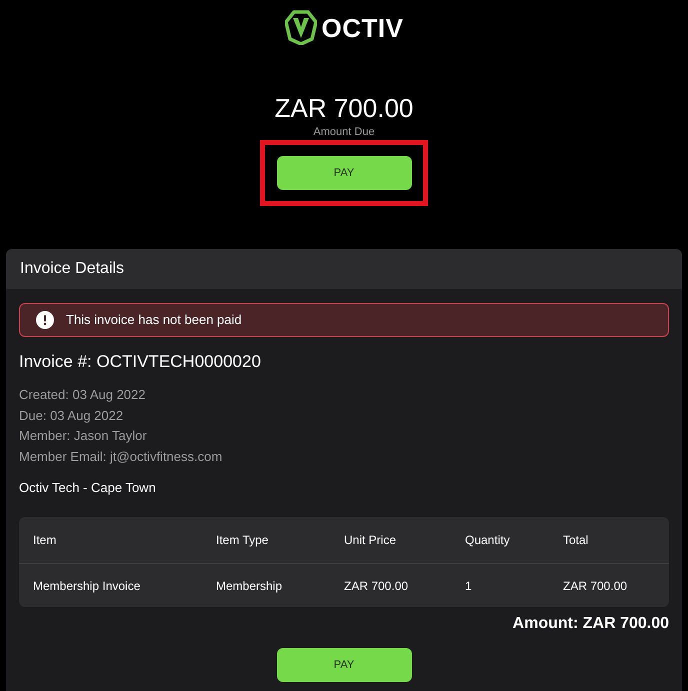  What do you see at coordinates (371, 540) in the screenshot?
I see `column-header: Unit Price` at bounding box center [371, 540].